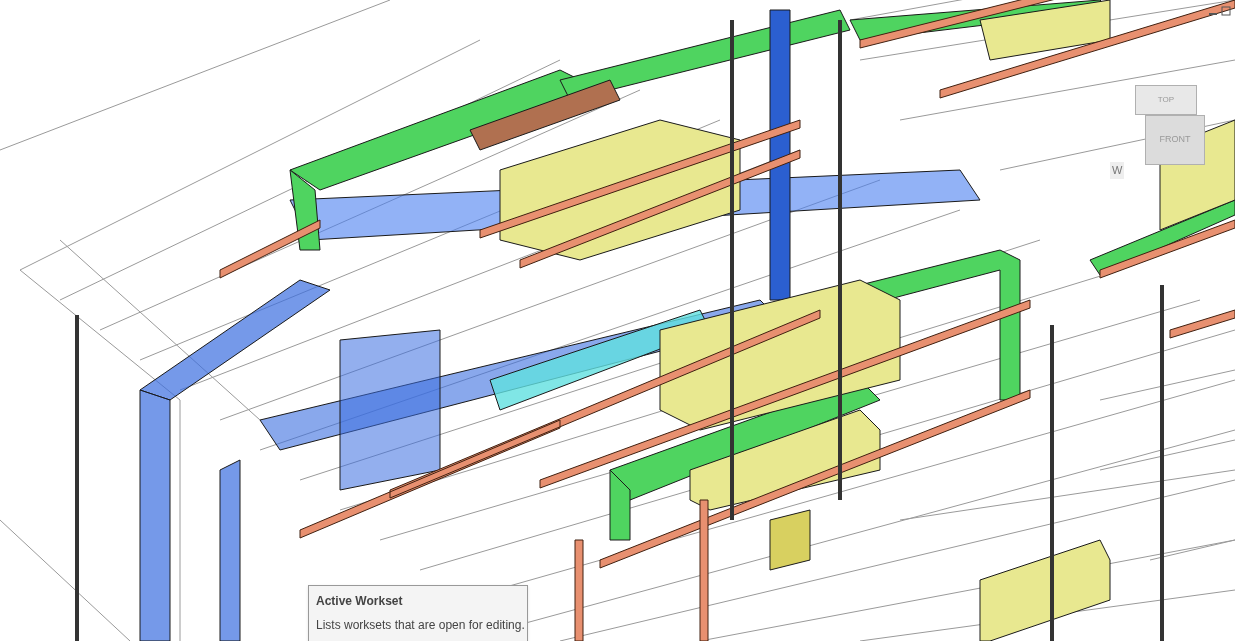  What do you see at coordinates (1117, 170) in the screenshot?
I see `compass-label: W` at bounding box center [1117, 170].